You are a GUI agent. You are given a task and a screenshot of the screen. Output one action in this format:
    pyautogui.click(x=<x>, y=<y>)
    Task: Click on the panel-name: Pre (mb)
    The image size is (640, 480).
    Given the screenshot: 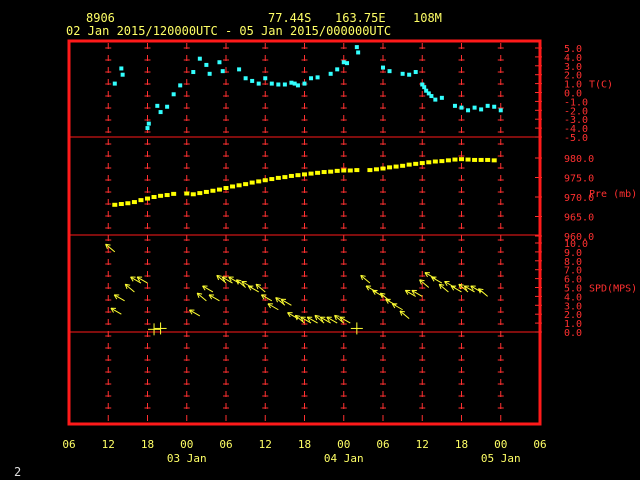 What is the action you would take?
    pyautogui.click(x=613, y=194)
    